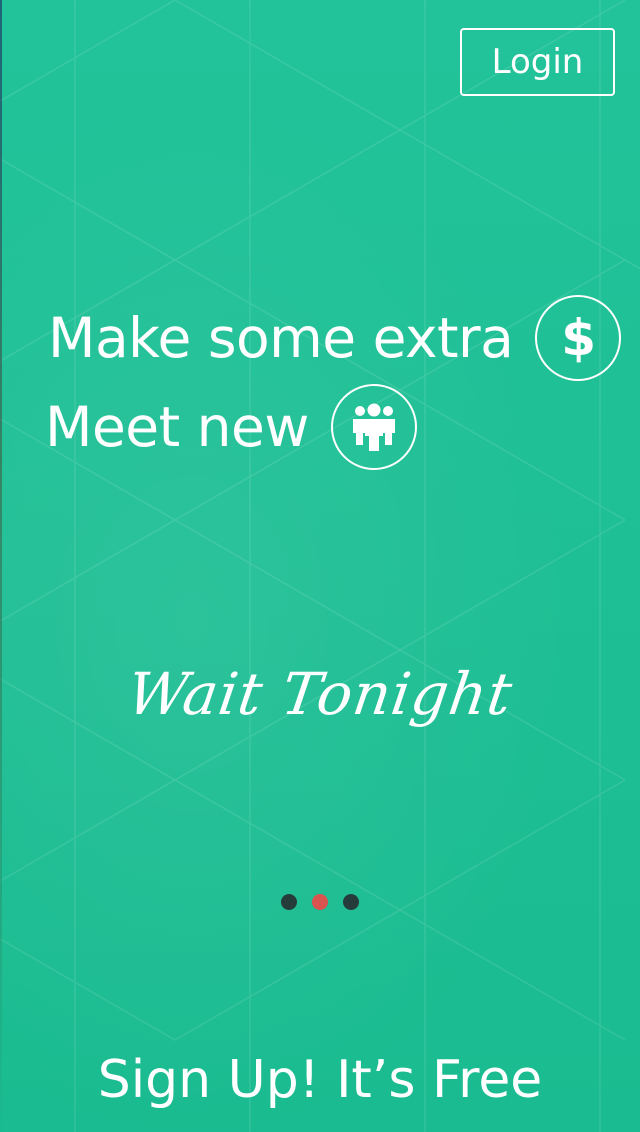 The image size is (640, 1132). What do you see at coordinates (320, 694) in the screenshot?
I see `brand-logo: Wait Tonight` at bounding box center [320, 694].